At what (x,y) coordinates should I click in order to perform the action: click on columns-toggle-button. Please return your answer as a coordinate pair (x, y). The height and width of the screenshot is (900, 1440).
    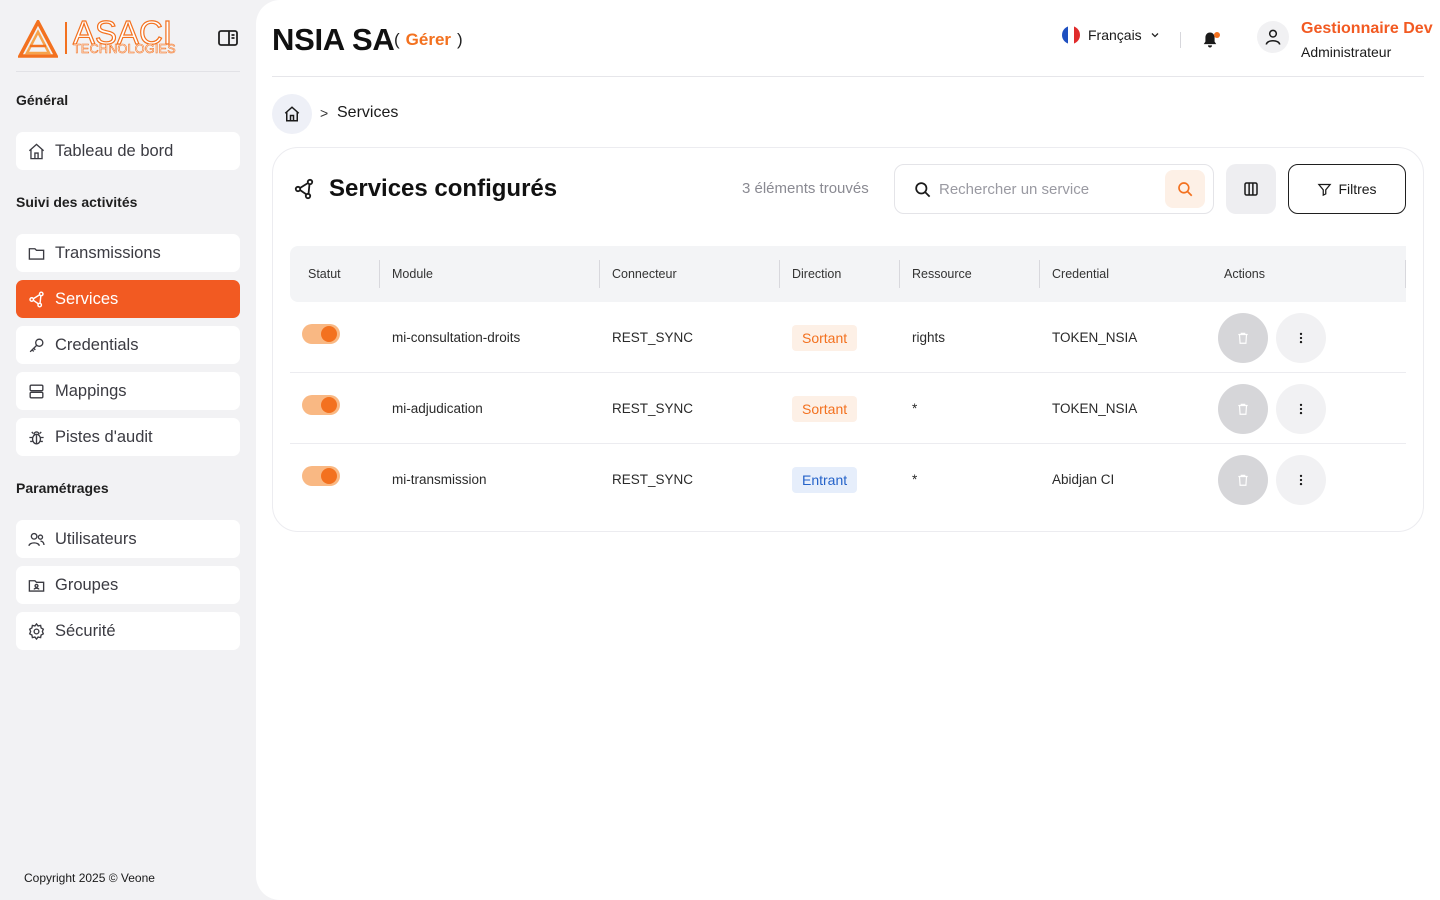
    Looking at the image, I should click on (1251, 189).